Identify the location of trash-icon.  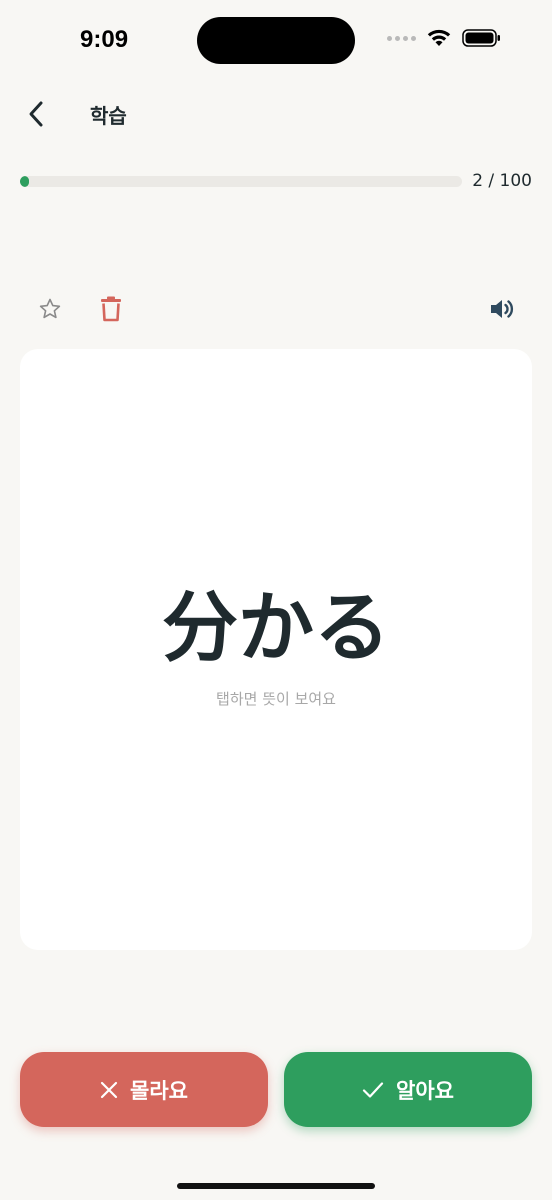
(111, 309).